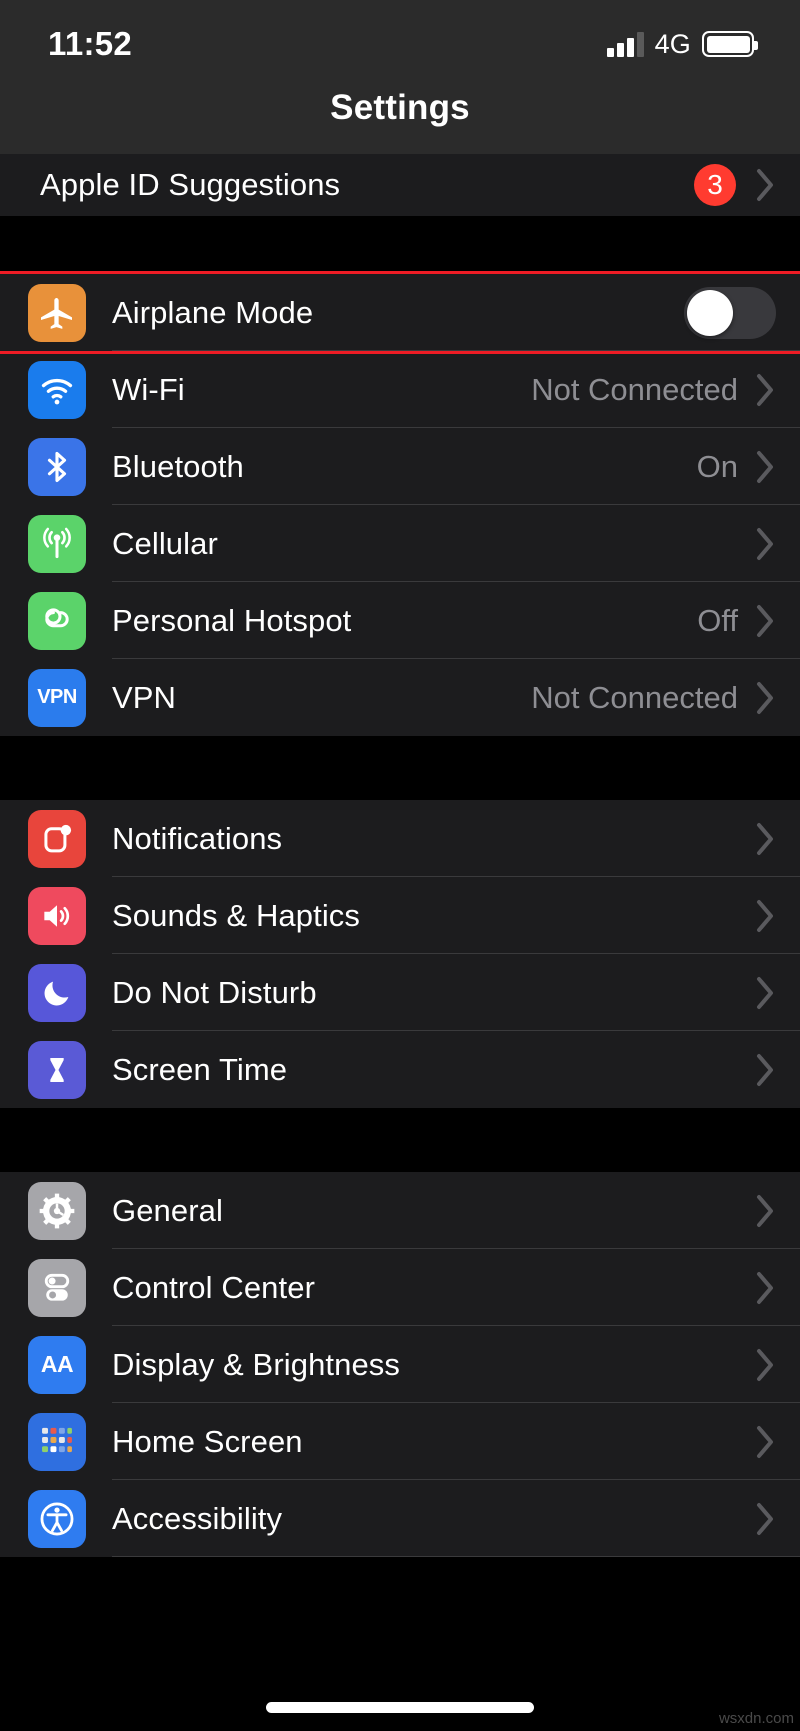 The image size is (800, 1731). I want to click on settings-row-sounds-haptics: Sounds & Haptics, so click(400, 915).